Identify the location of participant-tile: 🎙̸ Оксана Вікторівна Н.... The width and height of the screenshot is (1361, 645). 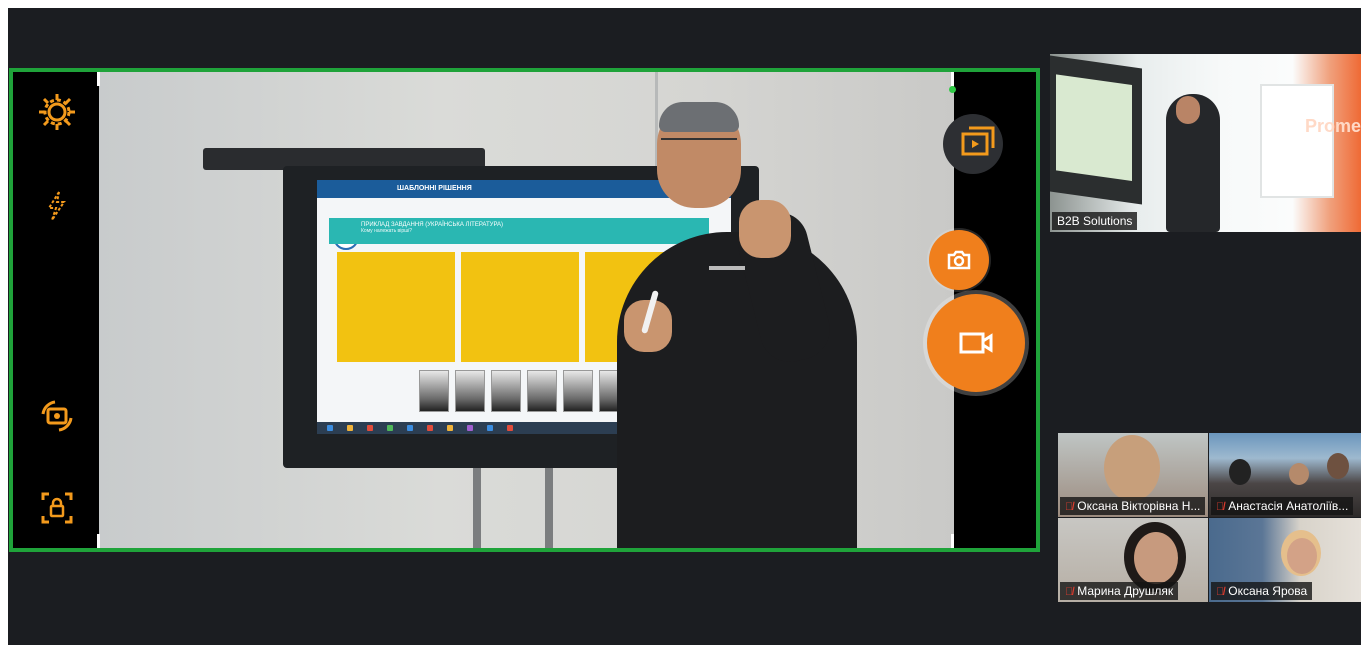
(1133, 475).